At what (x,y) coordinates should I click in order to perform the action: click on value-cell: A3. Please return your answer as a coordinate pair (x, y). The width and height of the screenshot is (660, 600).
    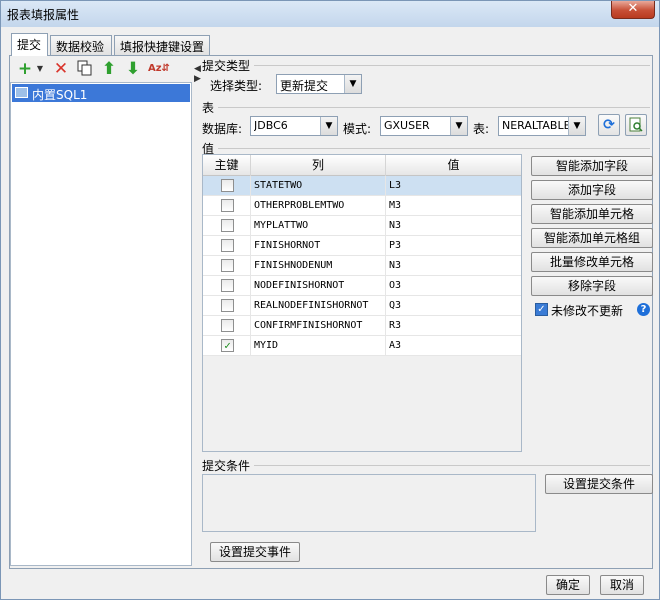
    Looking at the image, I should click on (453, 346).